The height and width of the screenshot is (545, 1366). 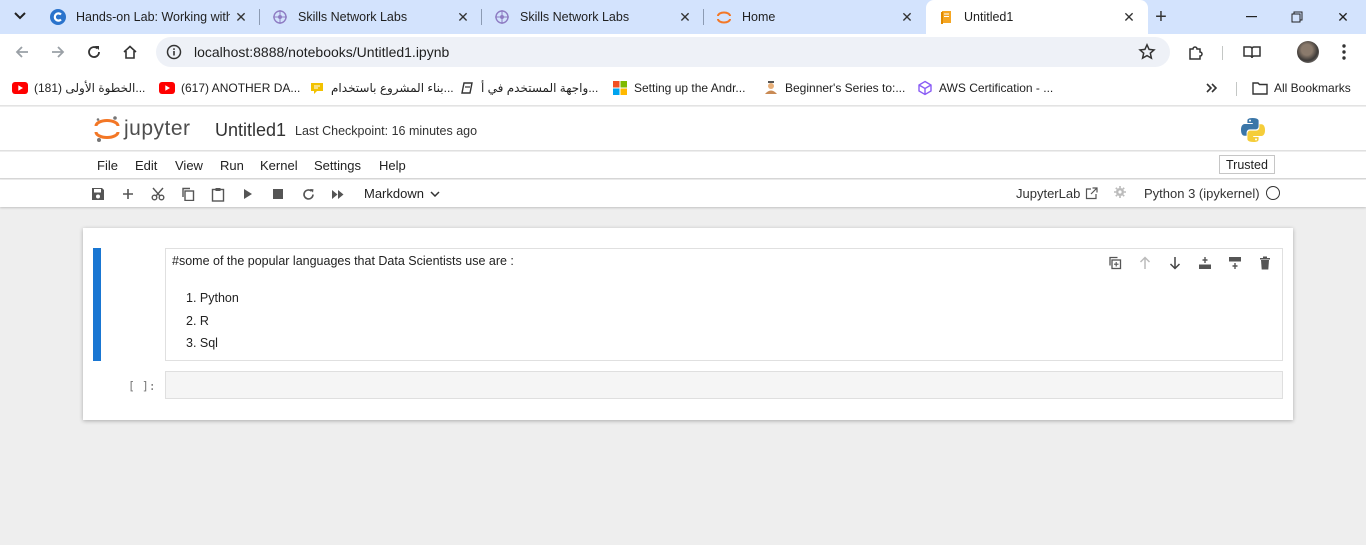 I want to click on cut-icon, so click(x=158, y=194).